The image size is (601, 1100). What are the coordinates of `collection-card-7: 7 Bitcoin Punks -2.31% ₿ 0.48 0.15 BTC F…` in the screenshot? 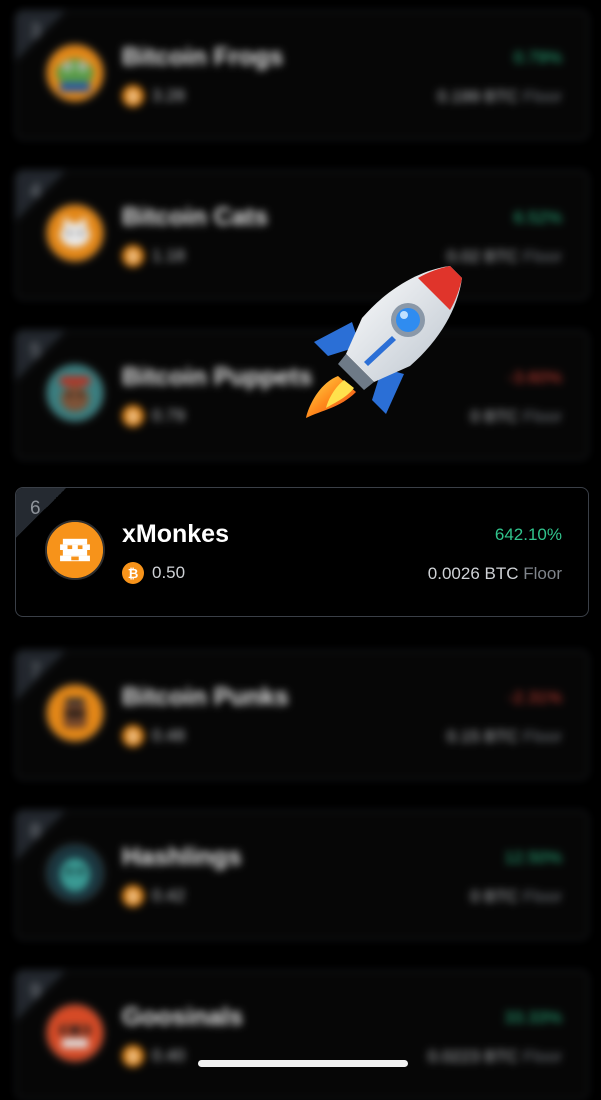 It's located at (302, 715).